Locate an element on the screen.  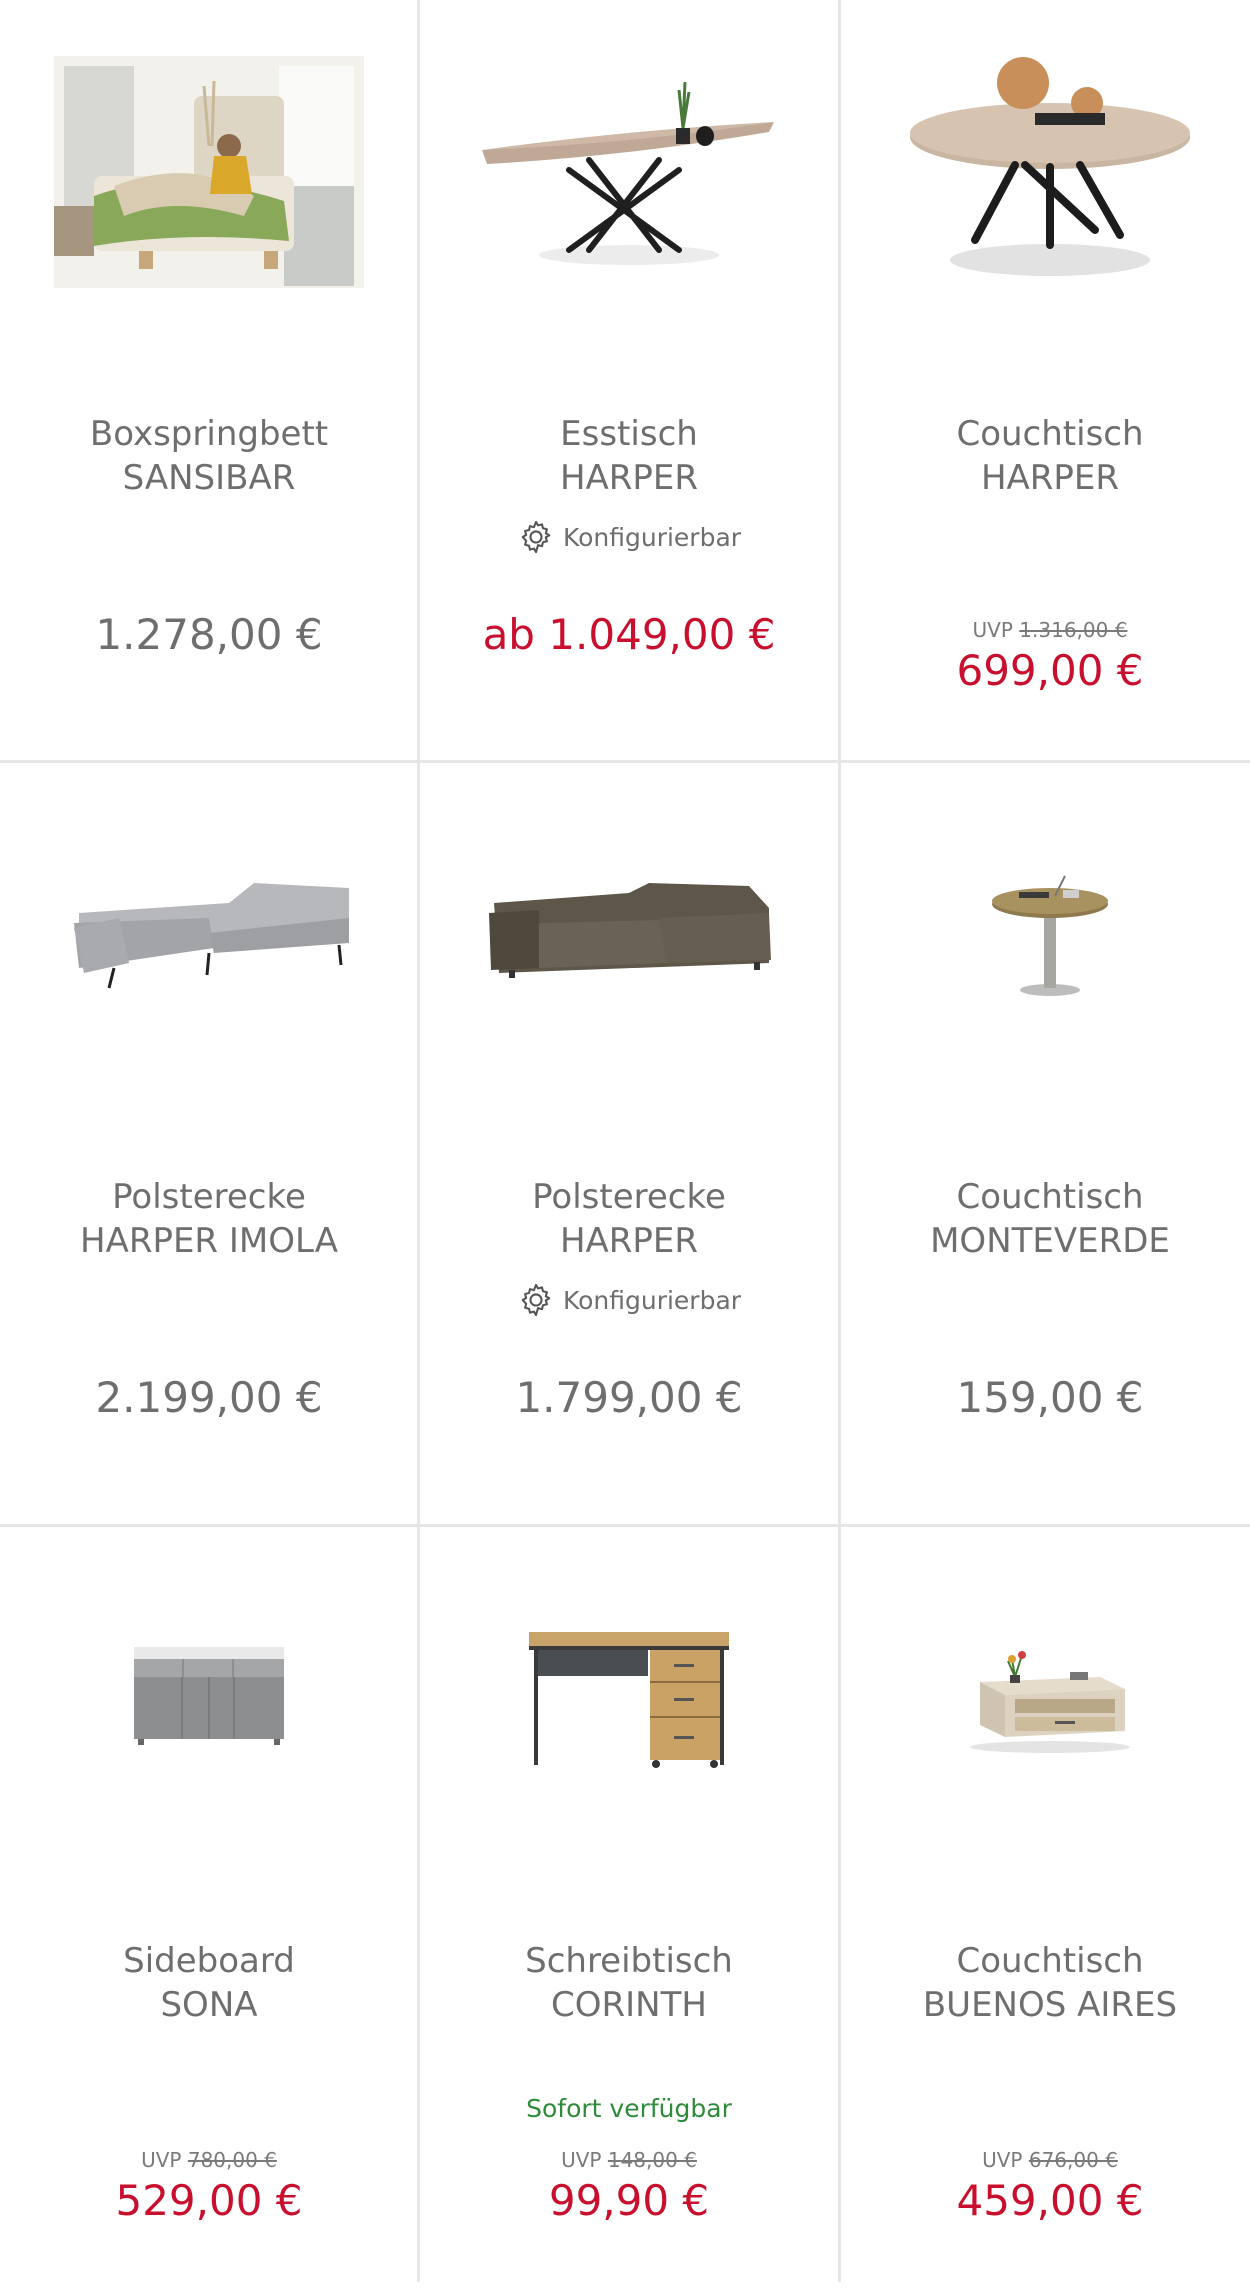
product-name: Esstisch is located at coordinates (629, 434).